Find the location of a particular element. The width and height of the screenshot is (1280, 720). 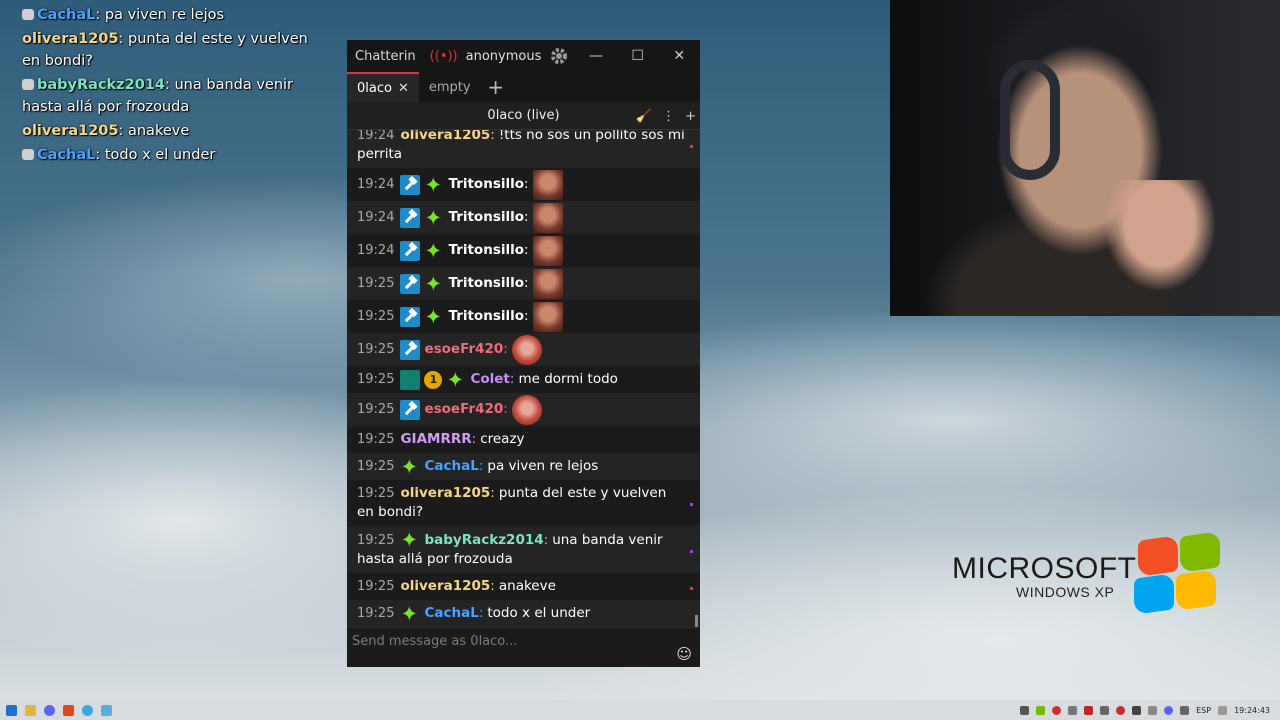

settings-gear-icon is located at coordinates (559, 56).